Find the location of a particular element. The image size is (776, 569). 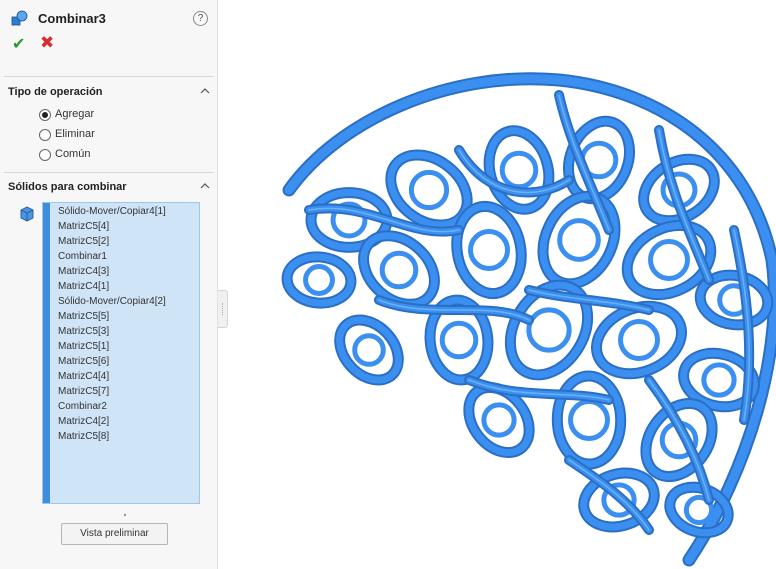

list-resize-handle is located at coordinates (125, 511).